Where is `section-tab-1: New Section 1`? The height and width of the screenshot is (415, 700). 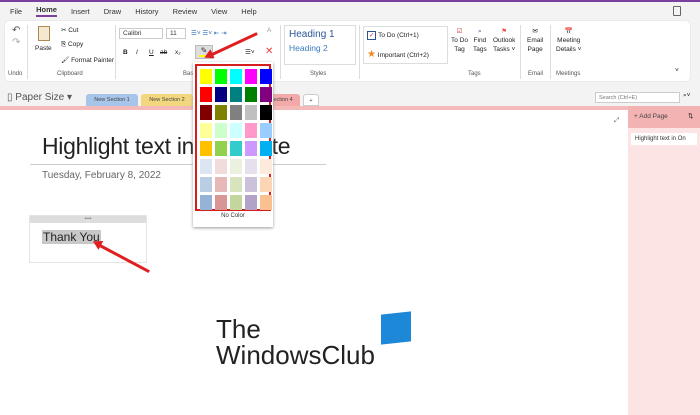 section-tab-1: New Section 1 is located at coordinates (112, 100).